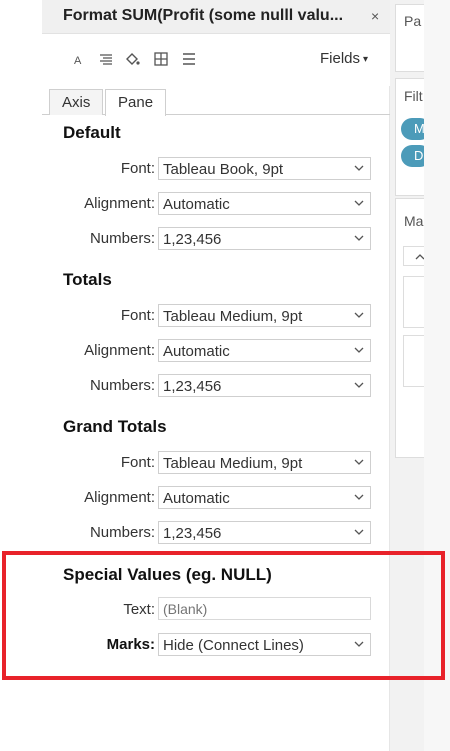 This screenshot has width=450, height=751. I want to click on grand-totals-font-select: Tableau Medium, 9pt, so click(264, 462).